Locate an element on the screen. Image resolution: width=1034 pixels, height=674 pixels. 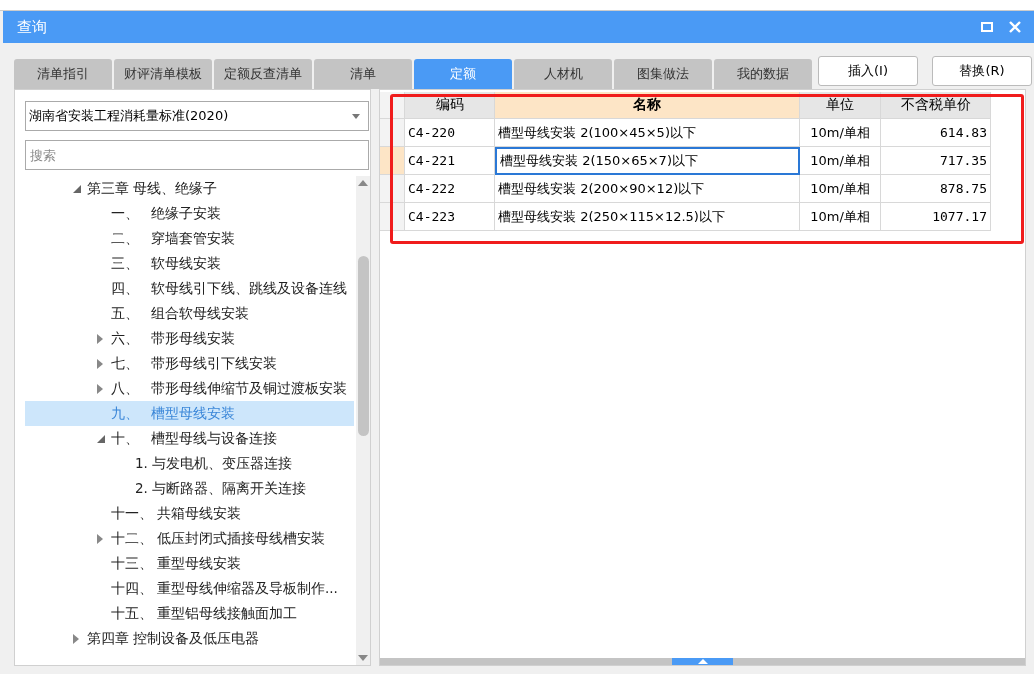
table-cell: 878.75 is located at coordinates (936, 189).